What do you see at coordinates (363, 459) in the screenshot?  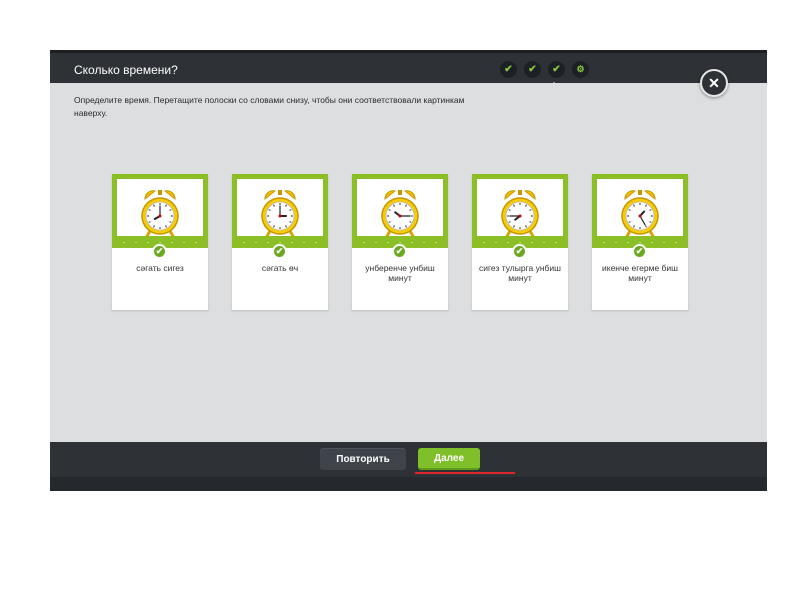 I see `repeat-button: Повторить` at bounding box center [363, 459].